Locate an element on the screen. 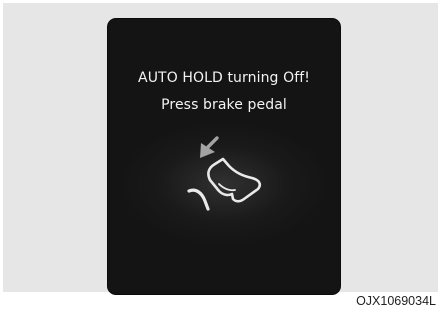 The image size is (441, 311). message-line-1: AUTO HOLD turning Off! is located at coordinates (224, 78).